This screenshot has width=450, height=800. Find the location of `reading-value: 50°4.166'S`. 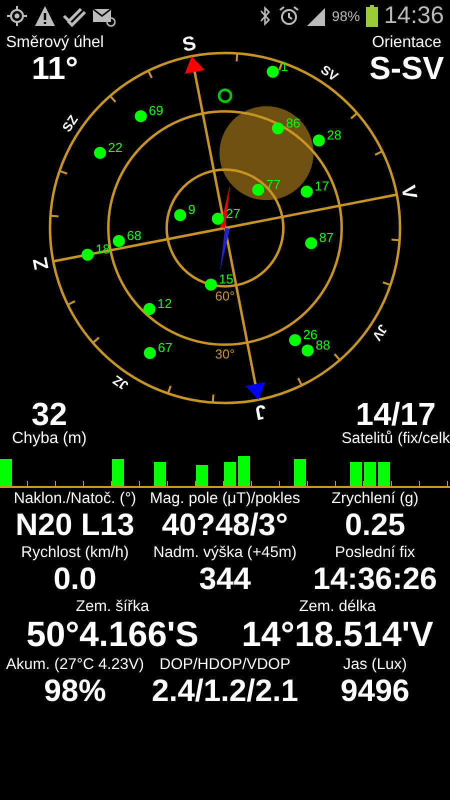

reading-value: 50°4.166'S is located at coordinates (112, 635).